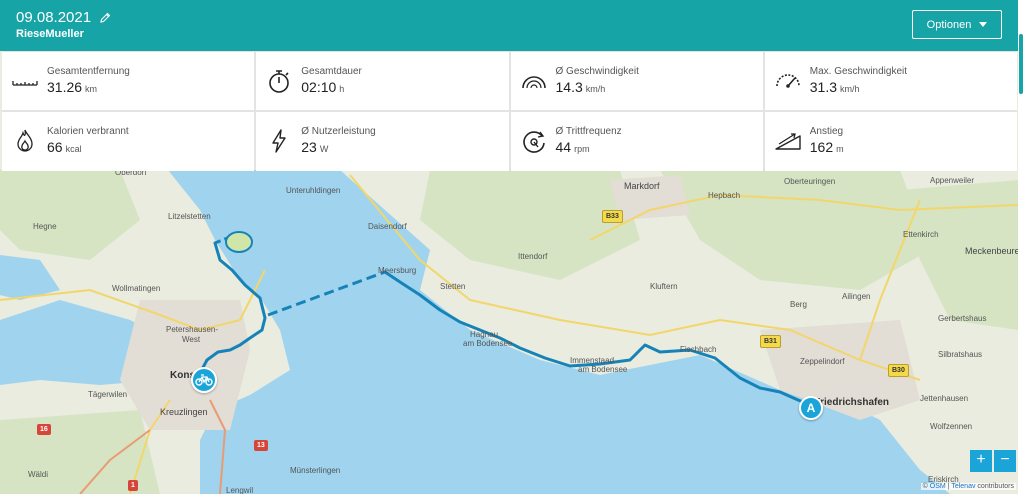 This screenshot has width=1024, height=494. Describe the element at coordinates (582, 149) in the screenshot. I see `stat-unit: rpm` at that location.